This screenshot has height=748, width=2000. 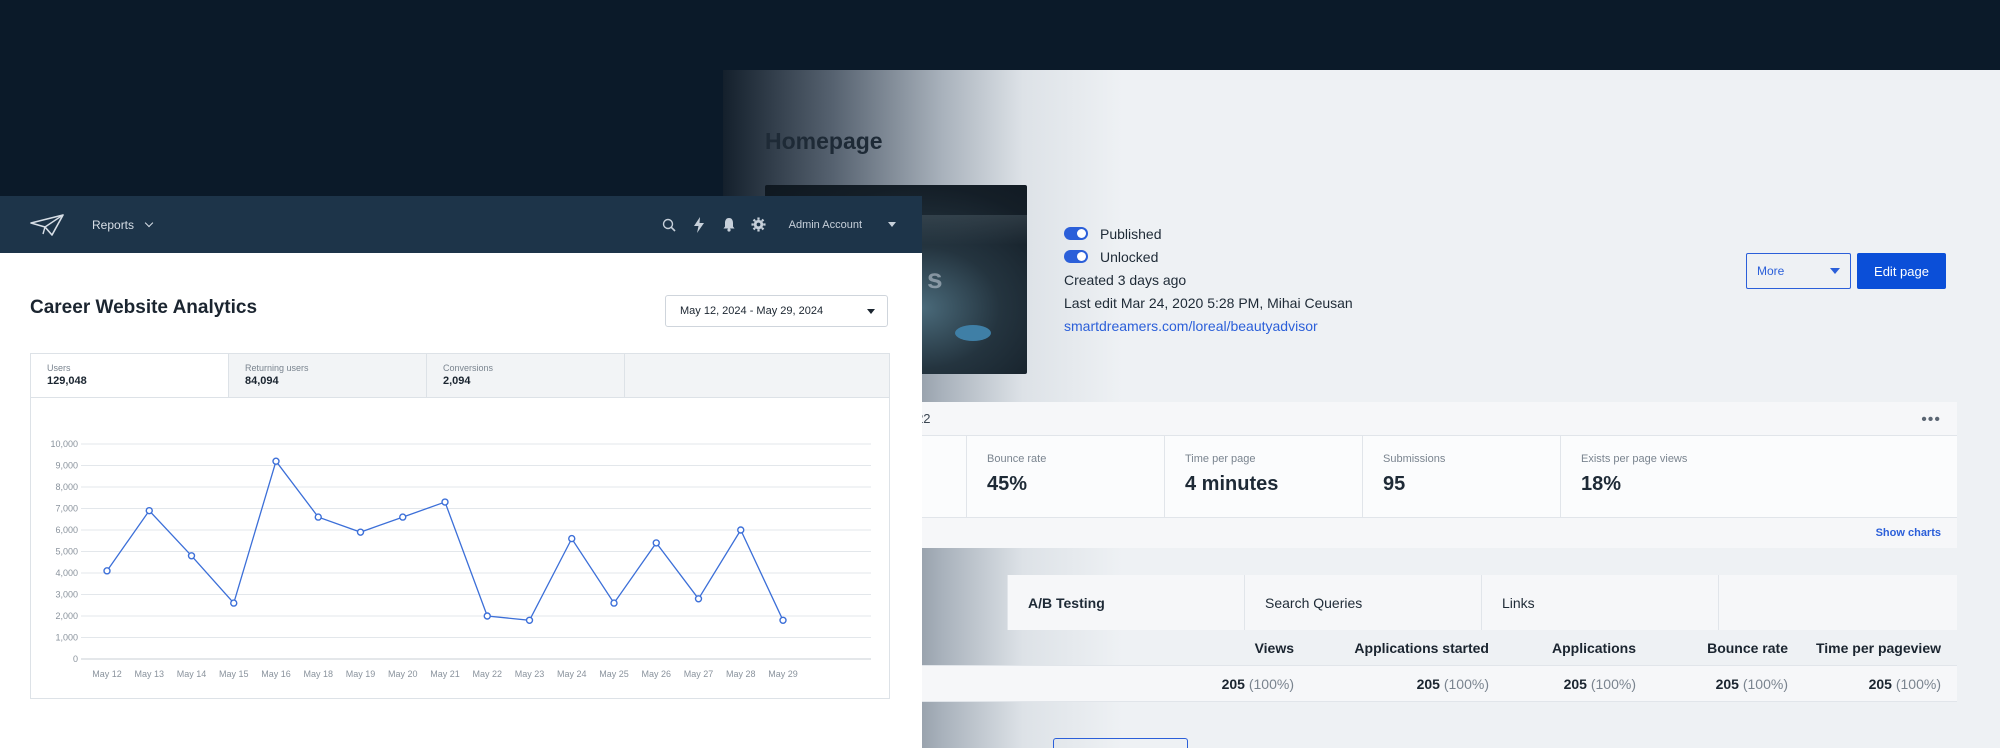 What do you see at coordinates (461, 224) in the screenshot?
I see `top-navbar: Reports Admin Account` at bounding box center [461, 224].